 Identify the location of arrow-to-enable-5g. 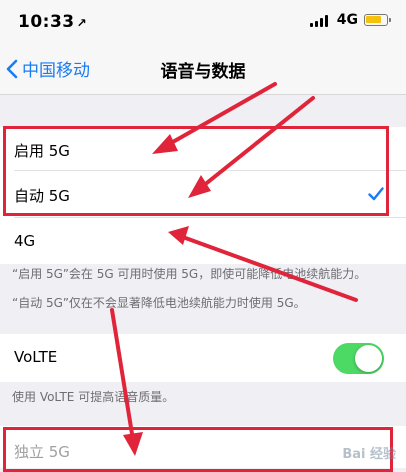
(219, 115).